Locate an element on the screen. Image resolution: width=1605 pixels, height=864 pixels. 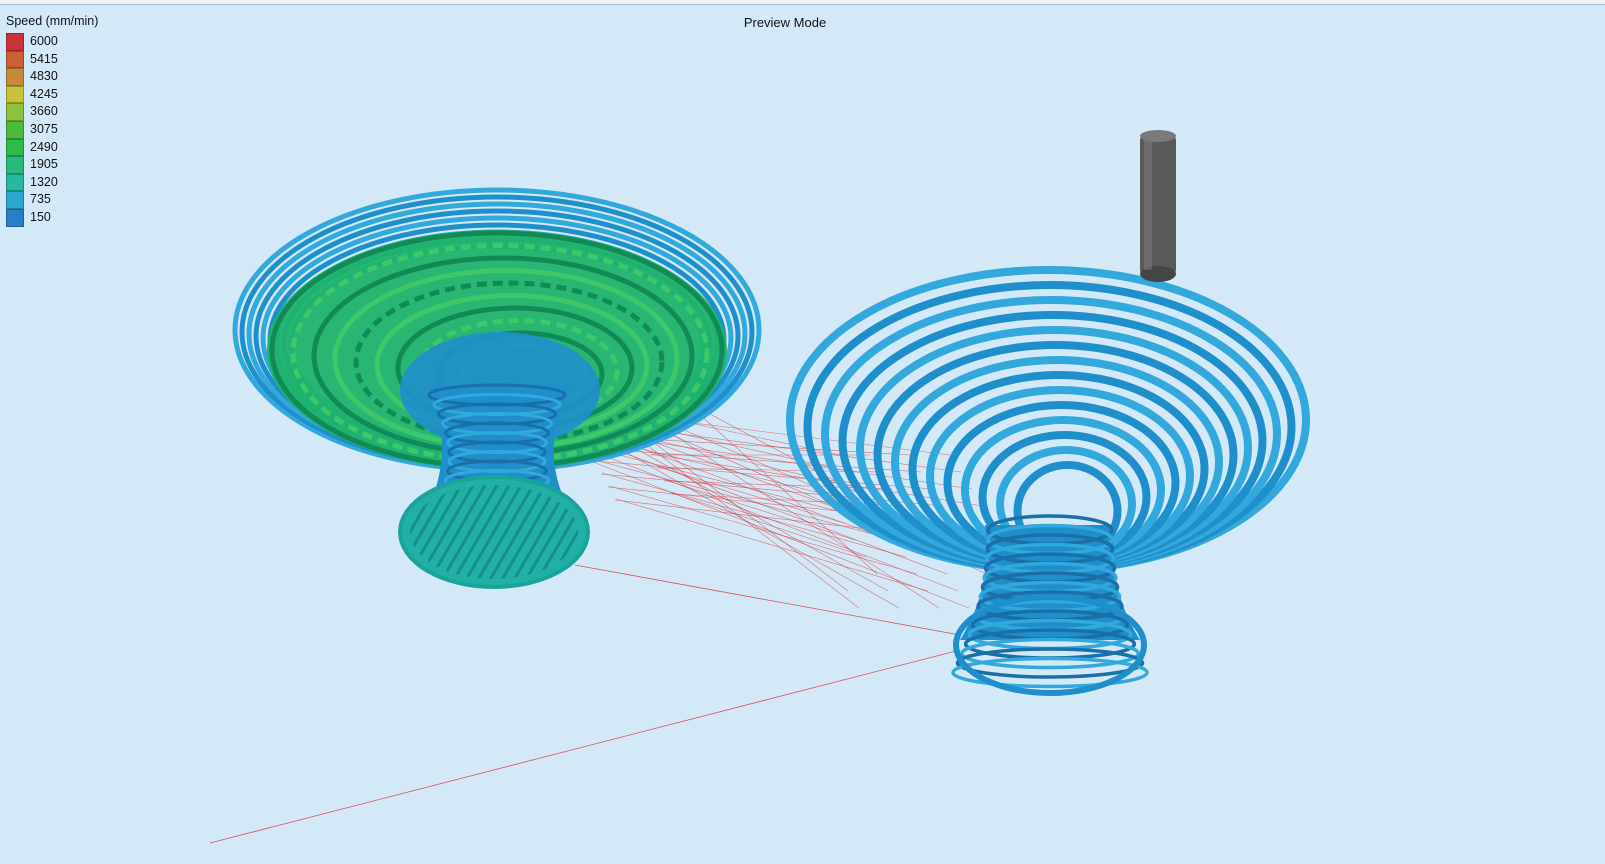
legend-label: 2490 is located at coordinates (44, 146).